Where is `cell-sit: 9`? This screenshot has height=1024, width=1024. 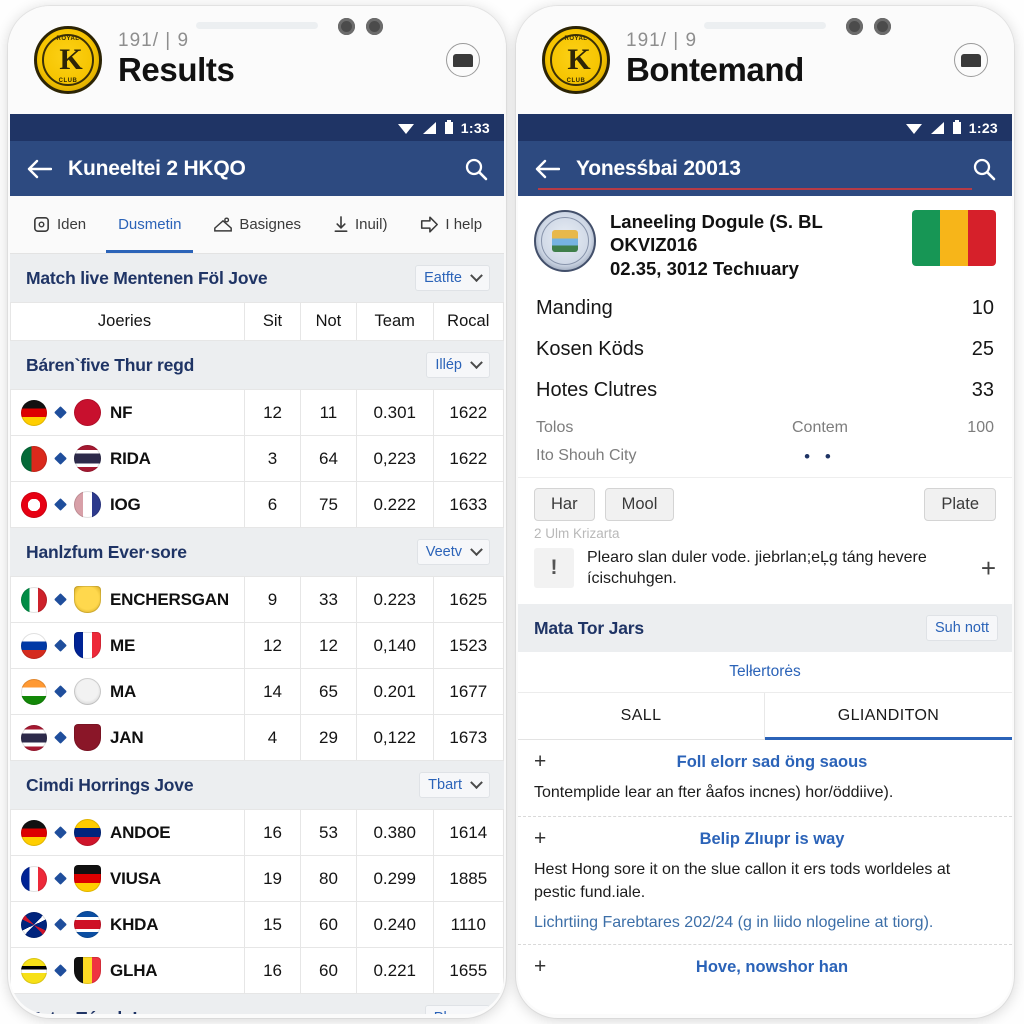
cell-sit: 9 is located at coordinates (272, 599).